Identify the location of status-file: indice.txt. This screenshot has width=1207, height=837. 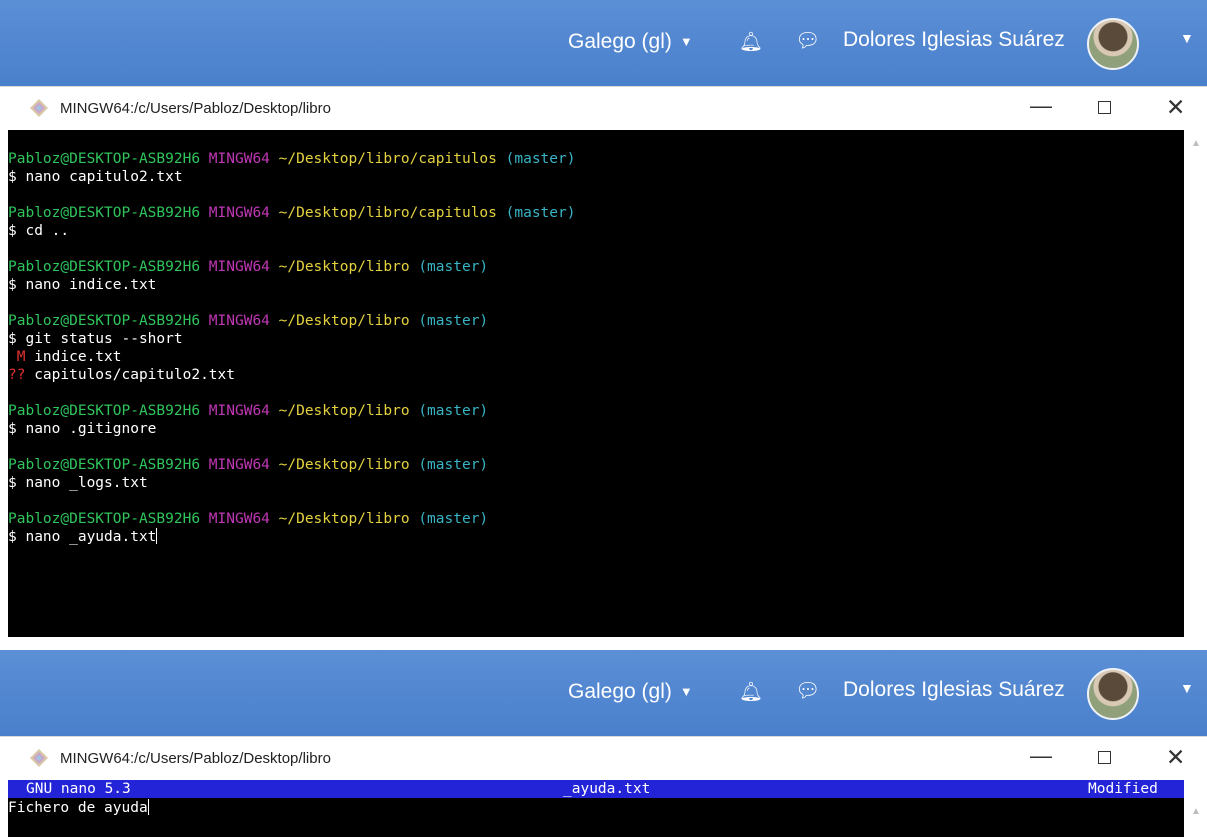
(73, 357).